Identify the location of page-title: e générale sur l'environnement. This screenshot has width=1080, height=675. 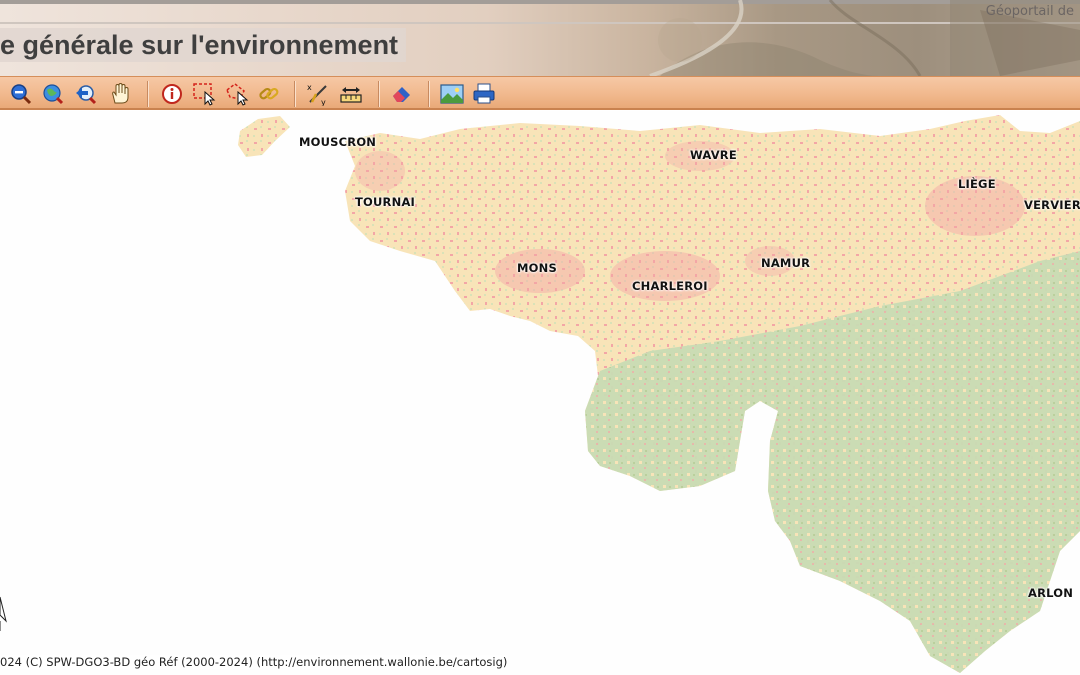
(203, 45).